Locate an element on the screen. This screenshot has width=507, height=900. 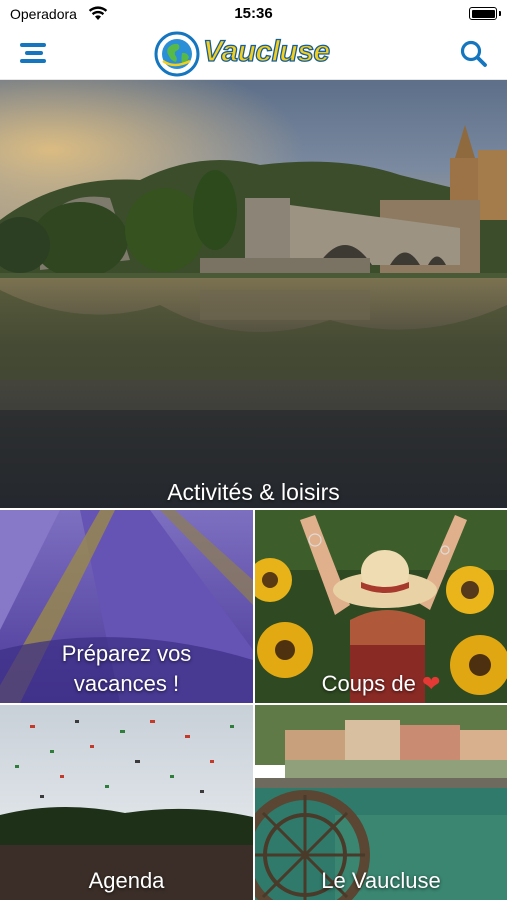
favorites-label: Coups de ❤ is located at coordinates (381, 684).